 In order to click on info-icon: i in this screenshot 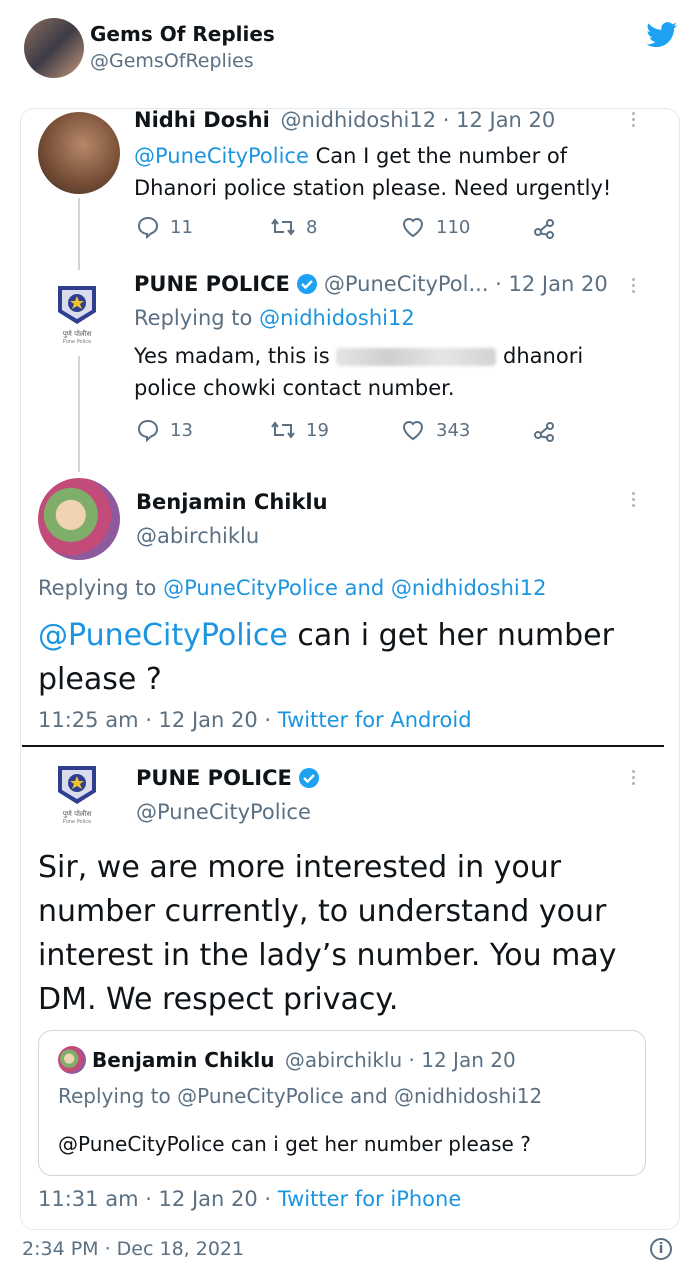, I will do `click(661, 1249)`.